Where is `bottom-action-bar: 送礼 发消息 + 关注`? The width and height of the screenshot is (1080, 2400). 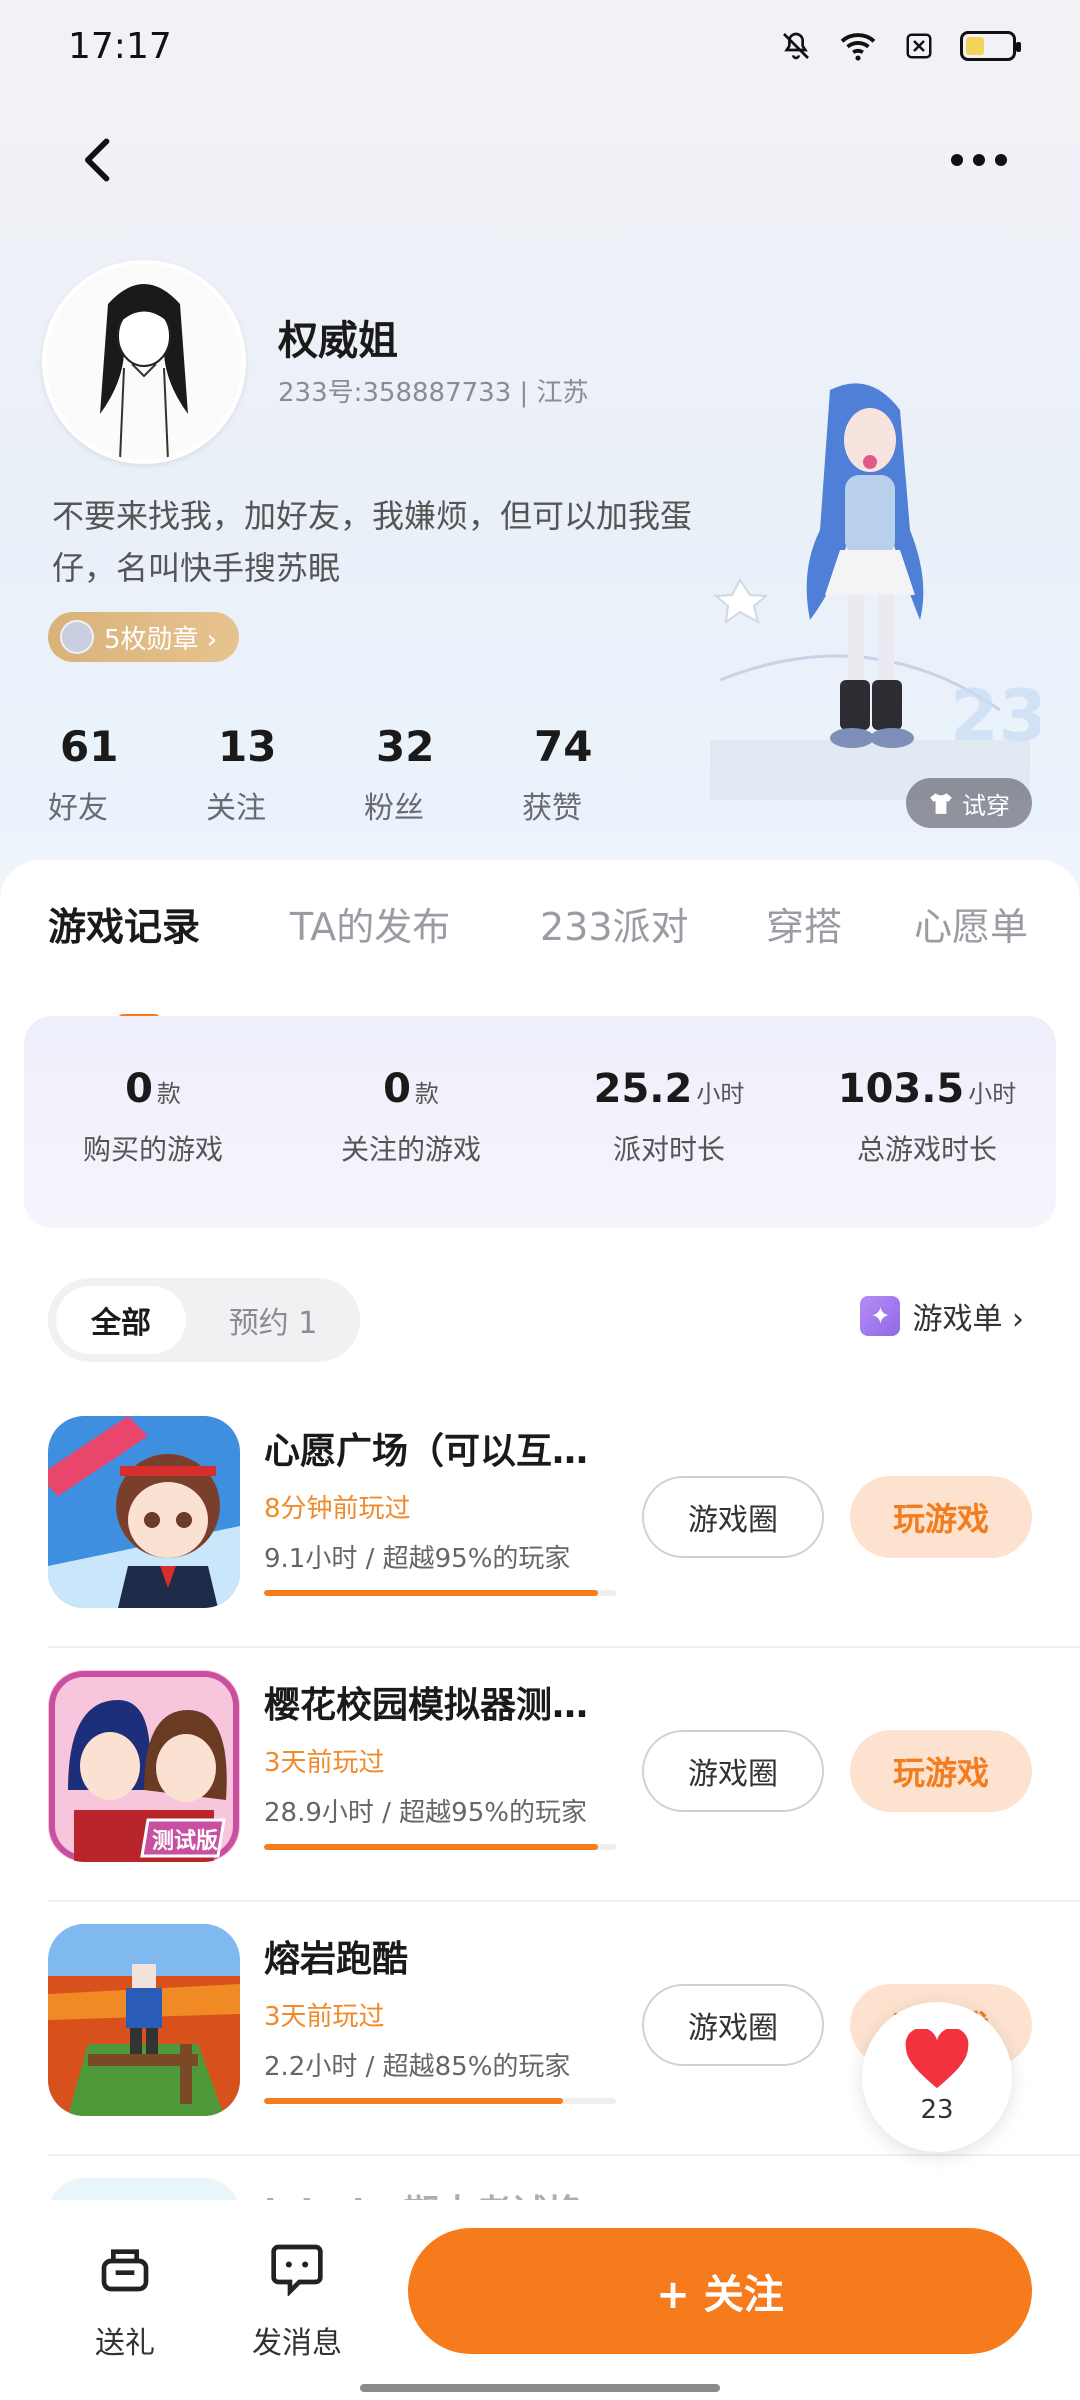 bottom-action-bar: 送礼 发消息 + 关注 is located at coordinates (540, 2300).